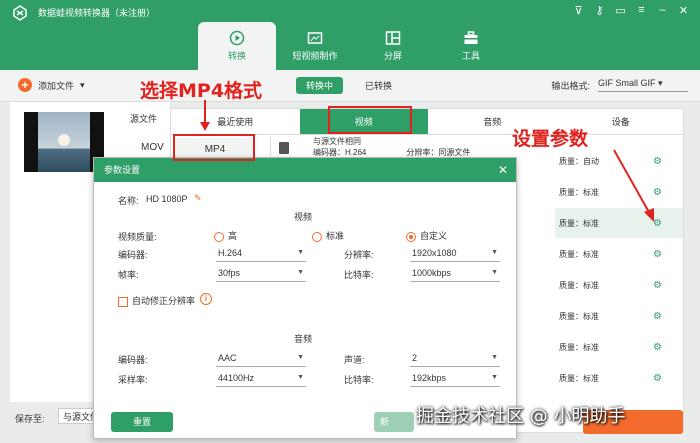 The width and height of the screenshot is (700, 443). Describe the element at coordinates (214, 147) in the screenshot. I see `annotation-box-mp4` at that location.